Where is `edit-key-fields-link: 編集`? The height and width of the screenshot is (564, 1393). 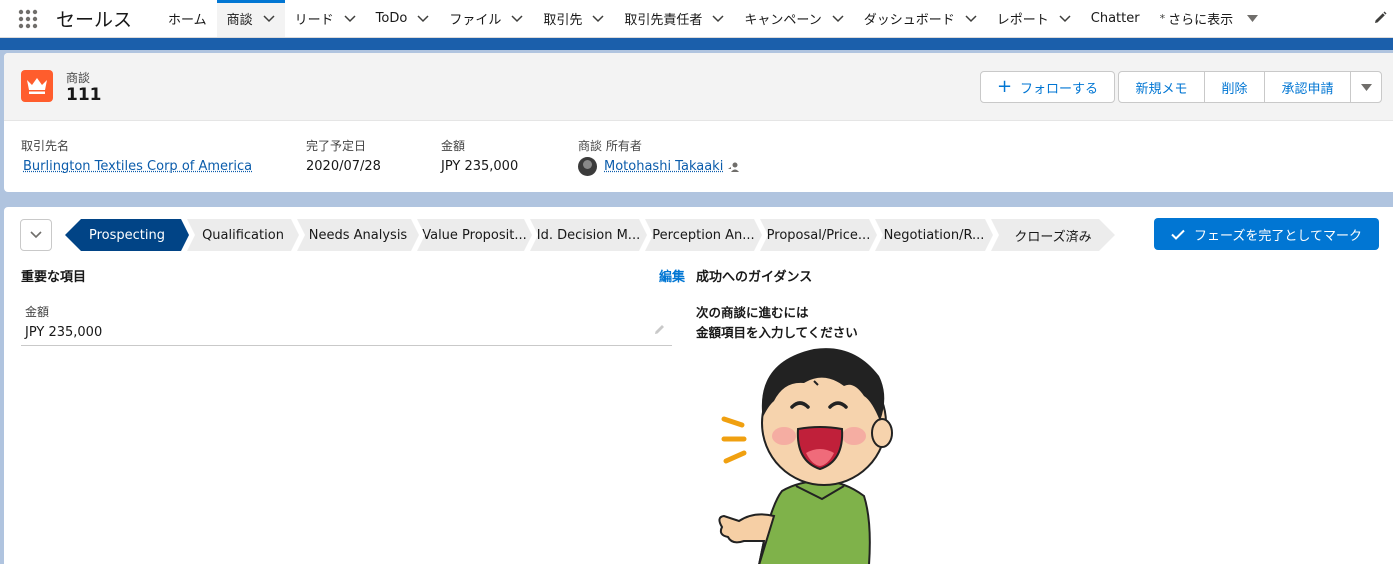
edit-key-fields-link: 編集 is located at coordinates (672, 275).